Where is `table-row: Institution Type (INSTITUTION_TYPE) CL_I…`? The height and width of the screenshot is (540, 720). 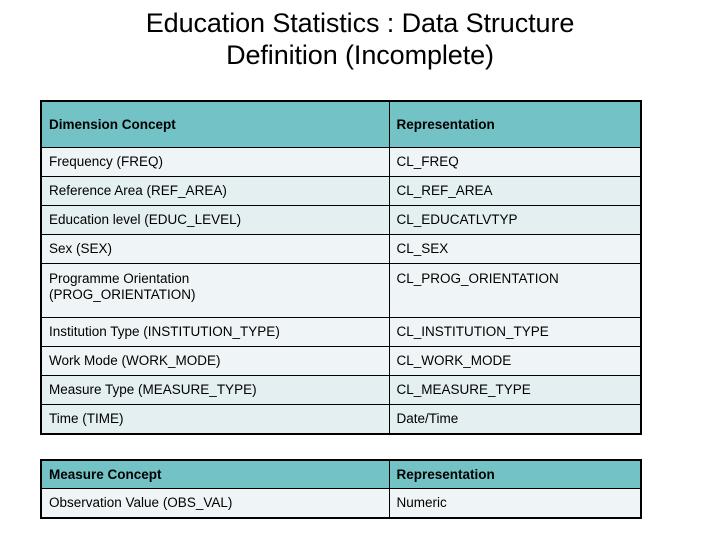 table-row: Institution Type (INSTITUTION_TYPE) CL_I… is located at coordinates (341, 332).